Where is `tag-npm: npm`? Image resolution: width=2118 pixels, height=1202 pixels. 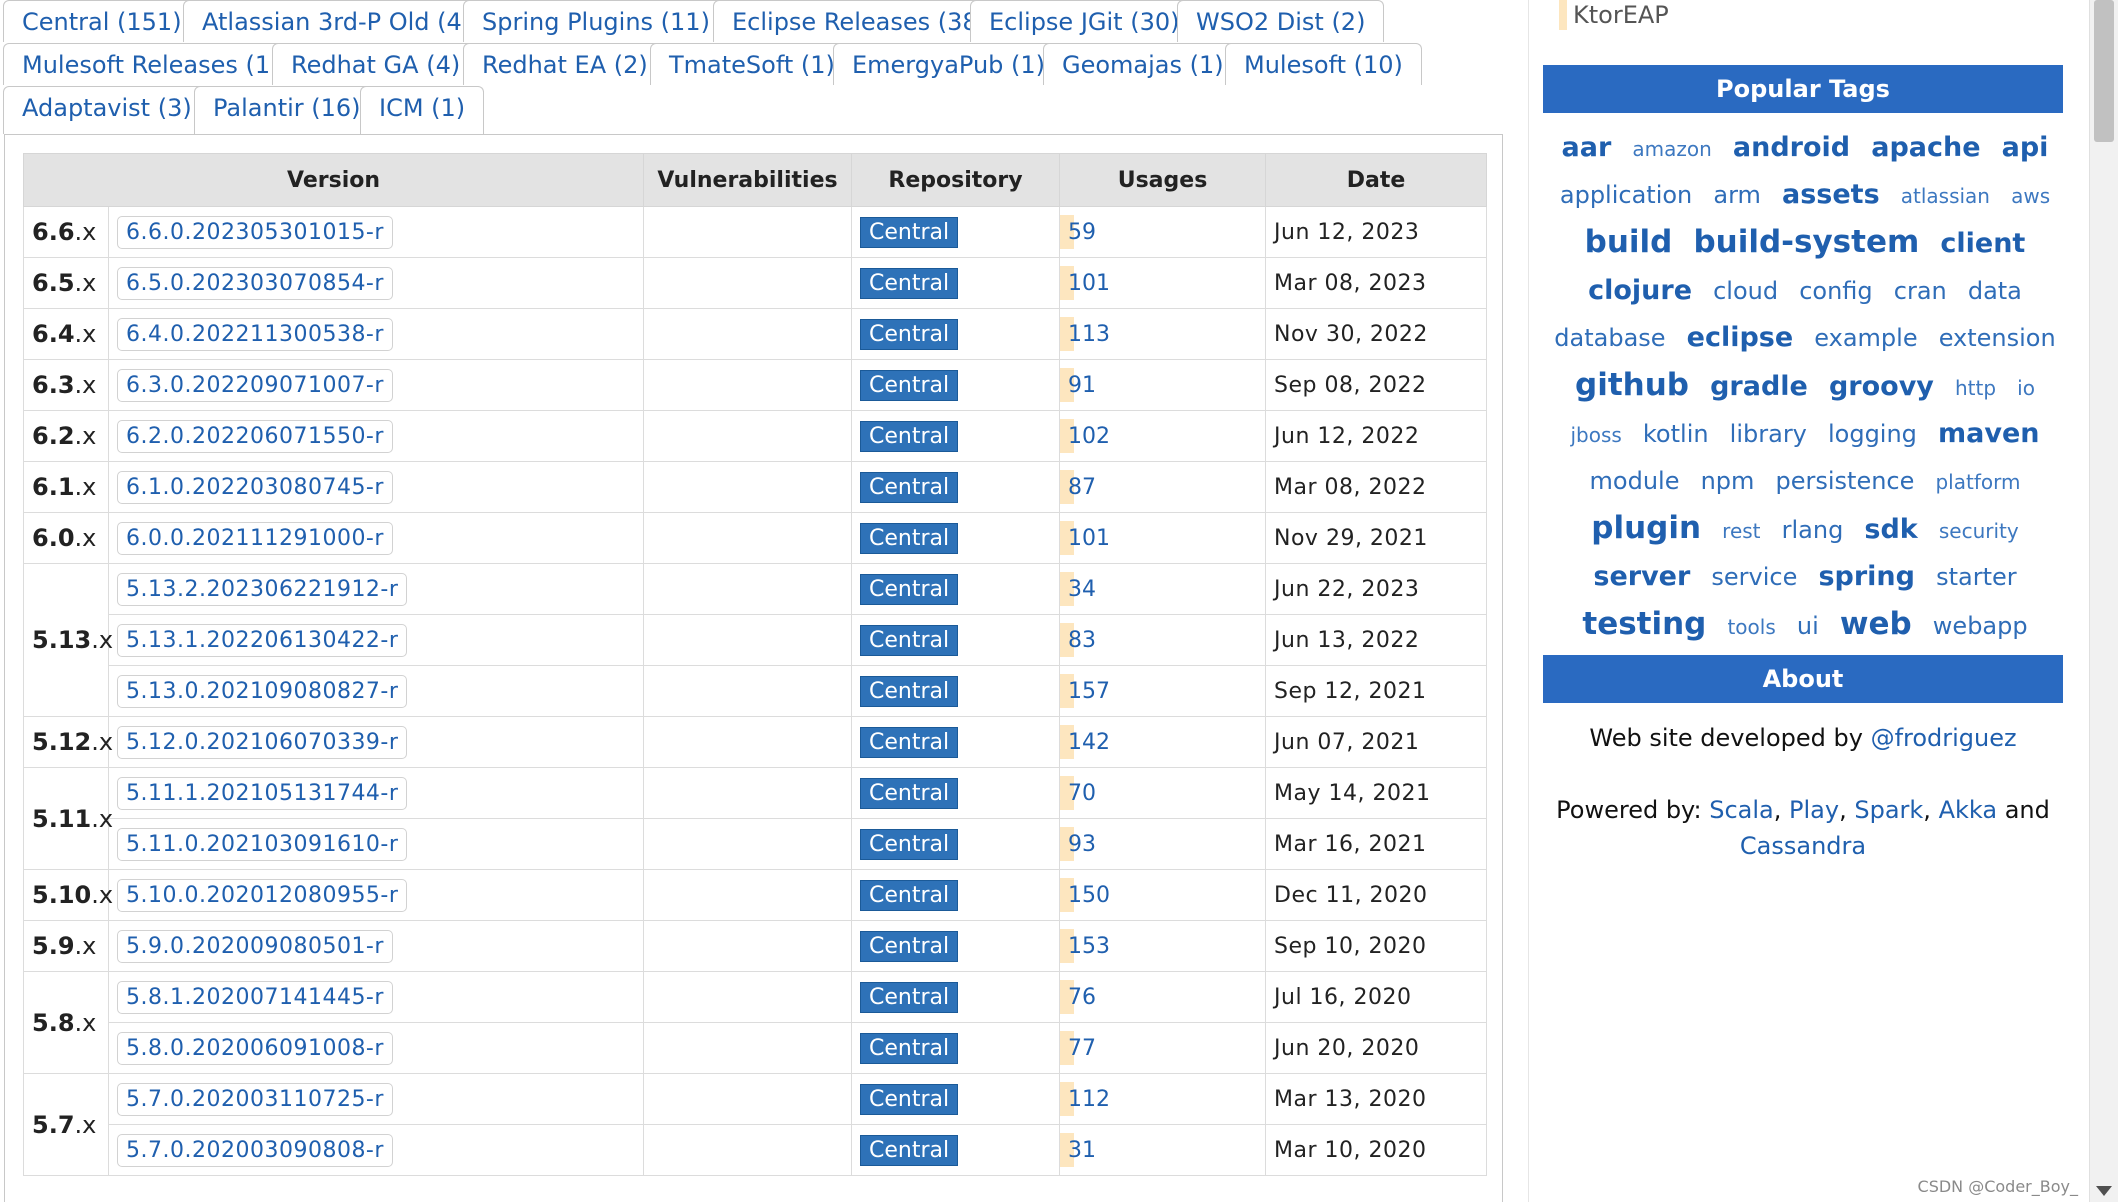 tag-npm: npm is located at coordinates (1728, 481).